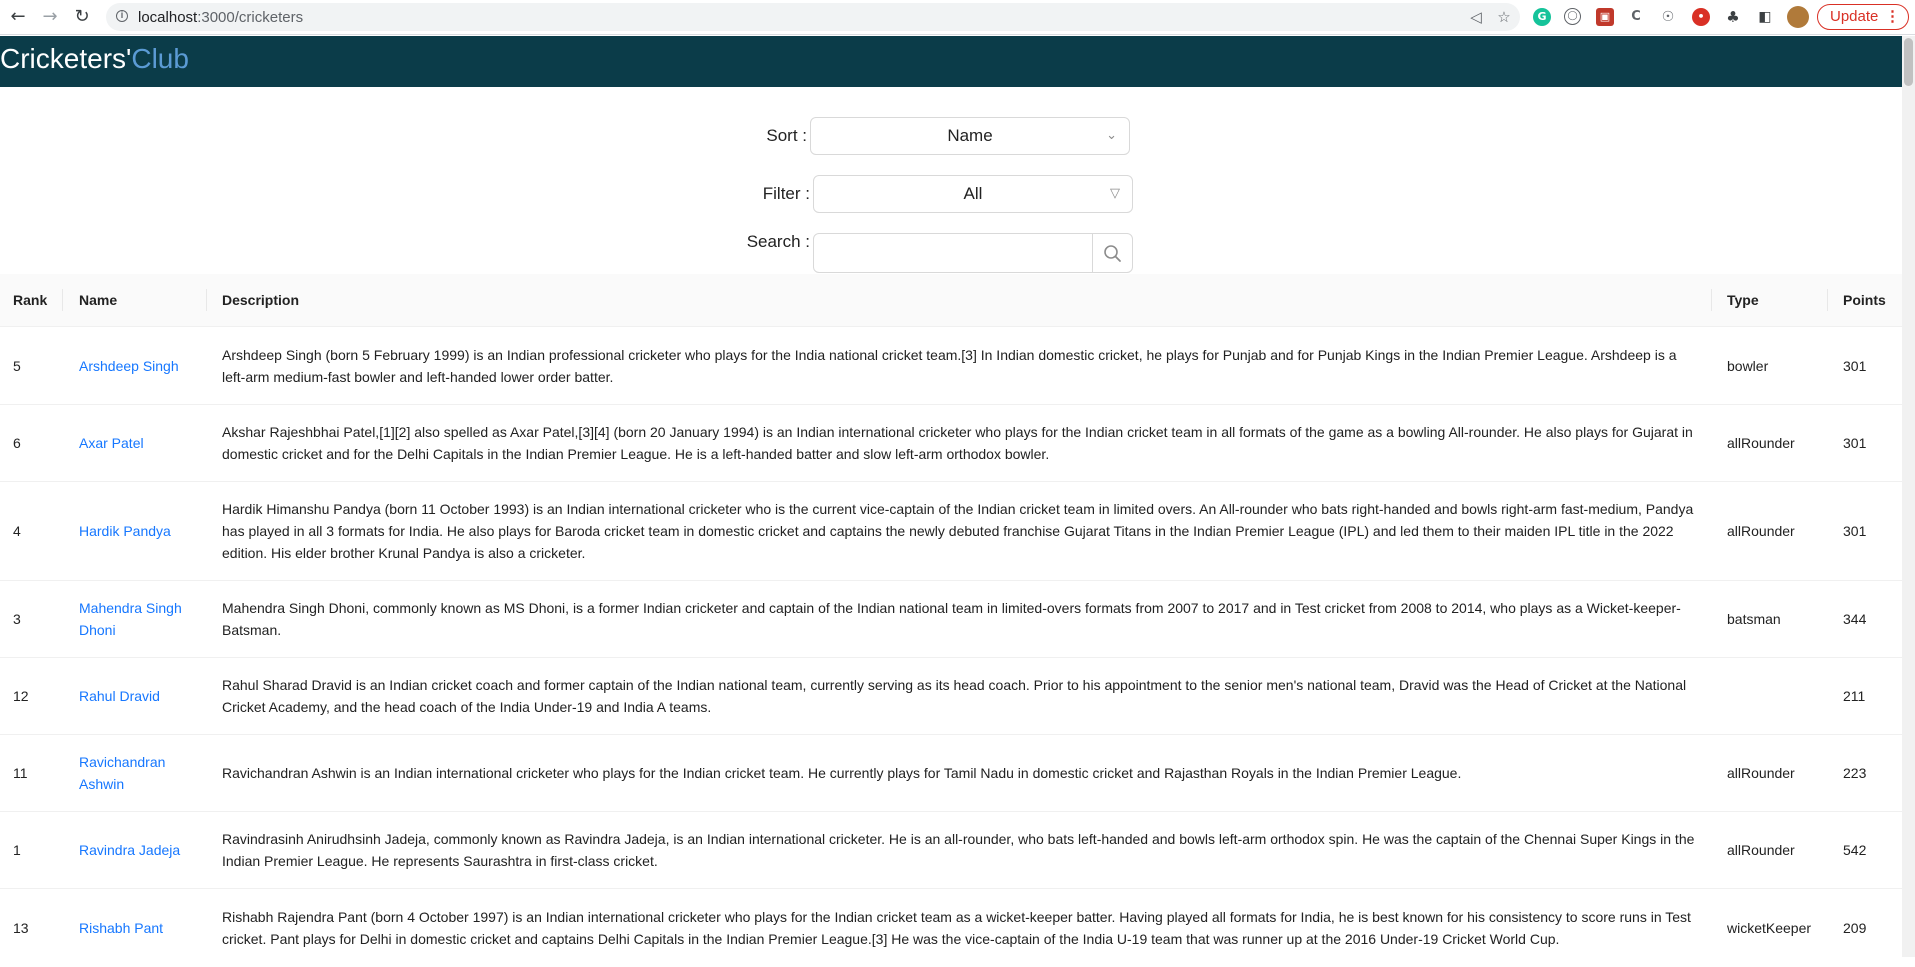 Image resolution: width=1915 pixels, height=967 pixels. Describe the element at coordinates (1748, 365) in the screenshot. I see `type-cell: bowler` at that location.